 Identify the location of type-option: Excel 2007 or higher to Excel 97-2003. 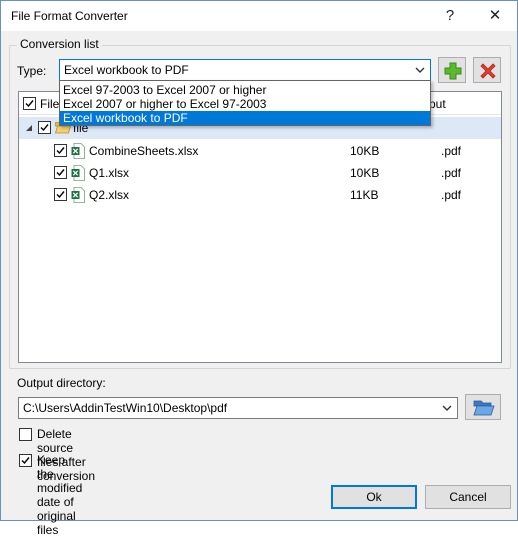
(245, 104).